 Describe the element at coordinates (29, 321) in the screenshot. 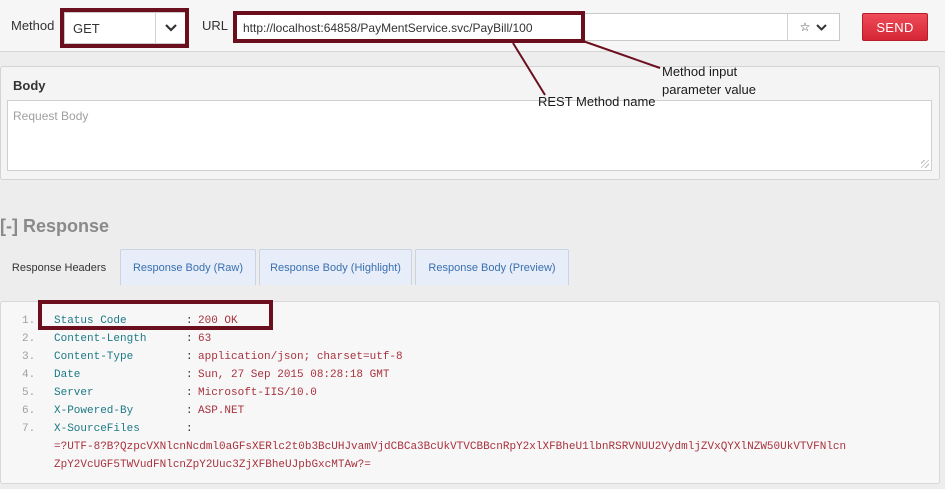

I see `line-number: 1.` at that location.